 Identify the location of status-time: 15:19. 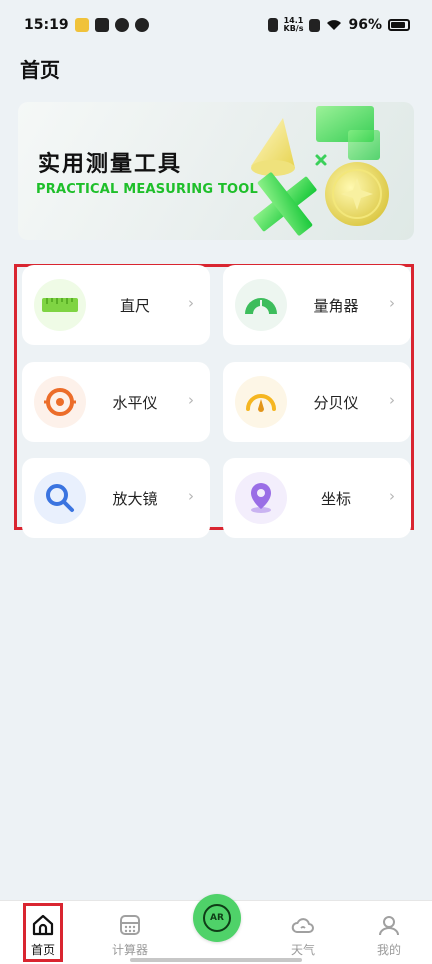
(46, 25).